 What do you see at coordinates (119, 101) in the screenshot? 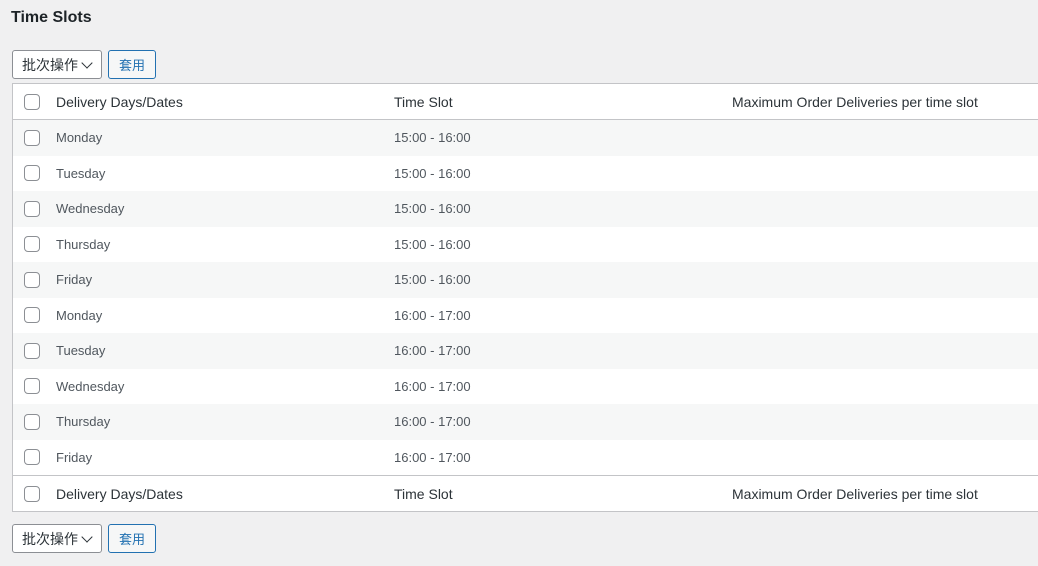
I see `column-header-delivery-days: Delivery Days/Dates` at bounding box center [119, 101].